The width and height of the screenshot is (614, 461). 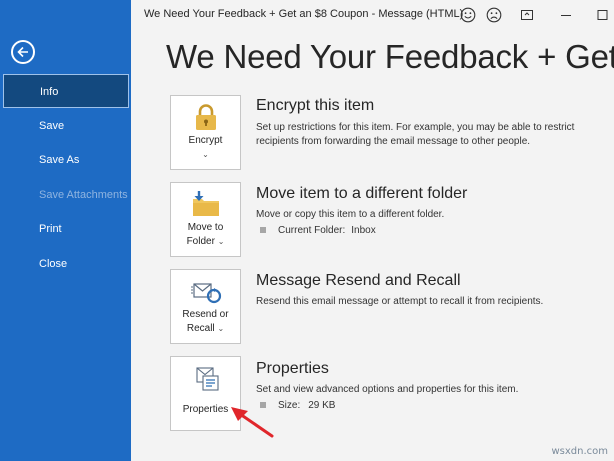 I want to click on move-to-folder-button: Move to Folder ⌄, so click(x=205, y=219).